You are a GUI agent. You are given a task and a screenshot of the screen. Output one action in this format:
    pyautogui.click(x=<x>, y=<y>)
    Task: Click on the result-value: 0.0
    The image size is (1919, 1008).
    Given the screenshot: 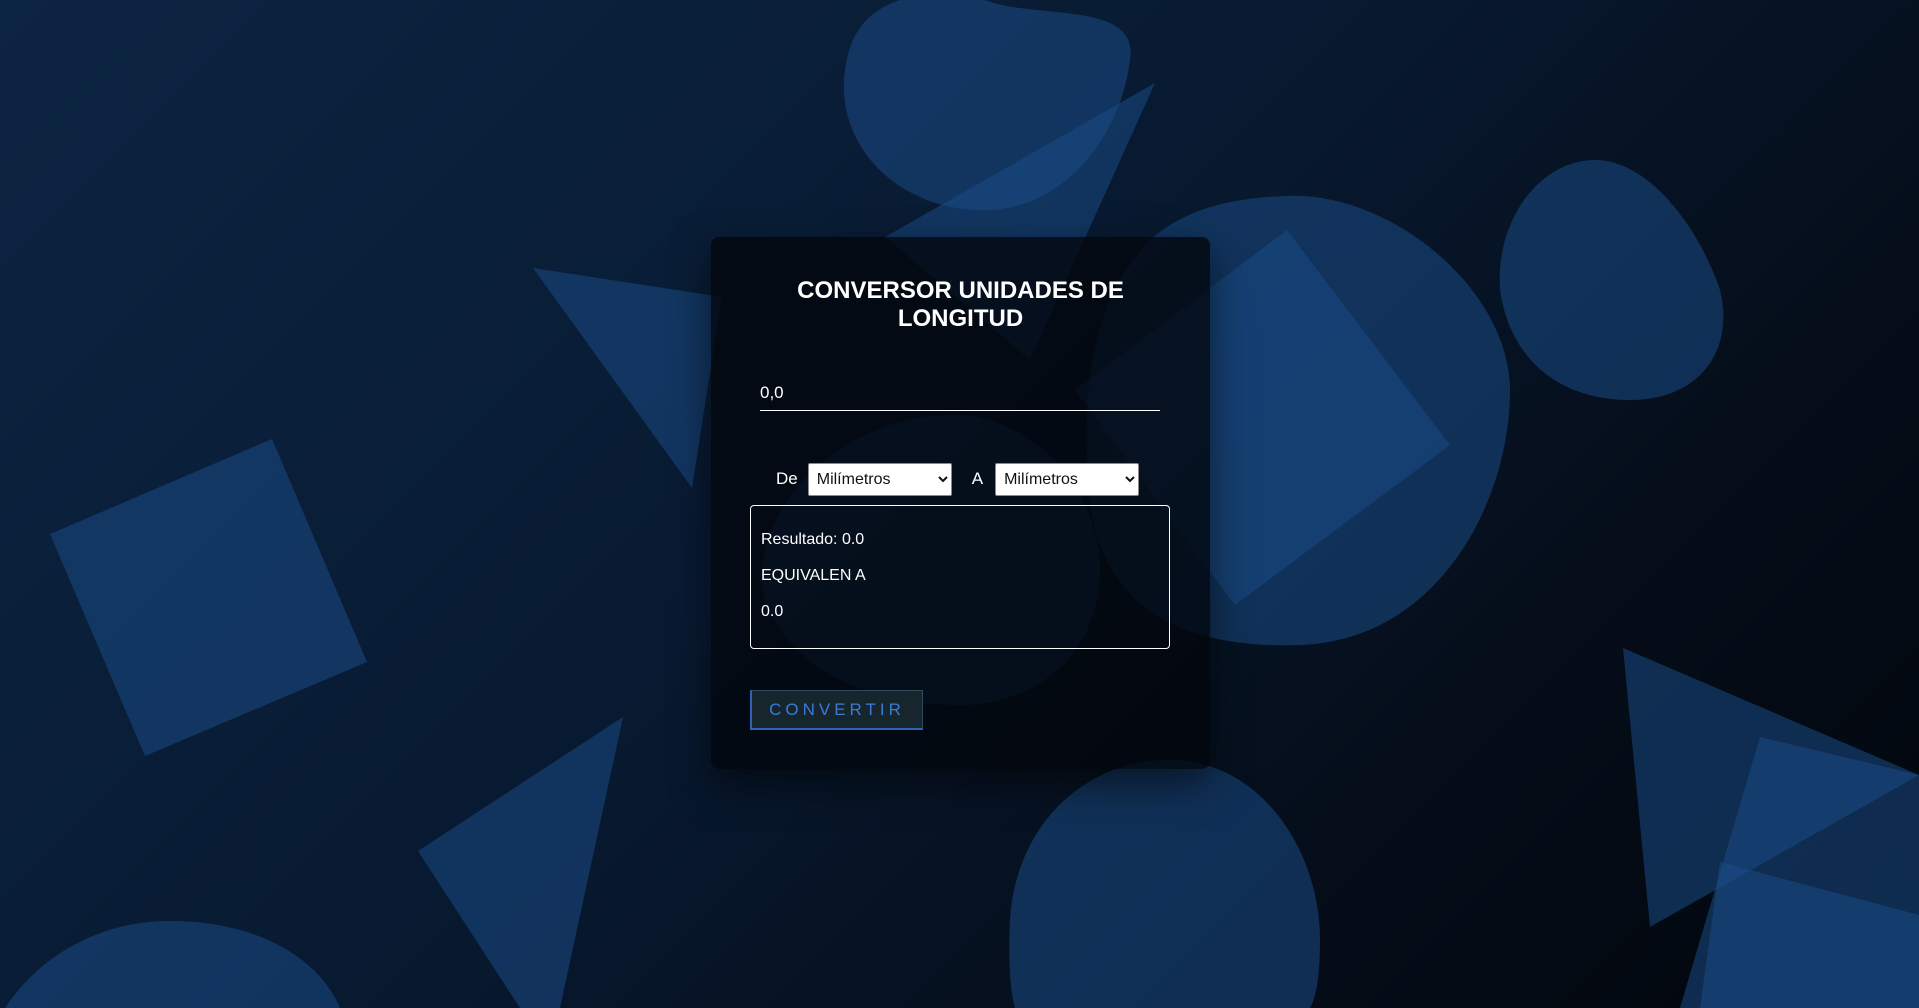 What is the action you would take?
    pyautogui.click(x=772, y=611)
    